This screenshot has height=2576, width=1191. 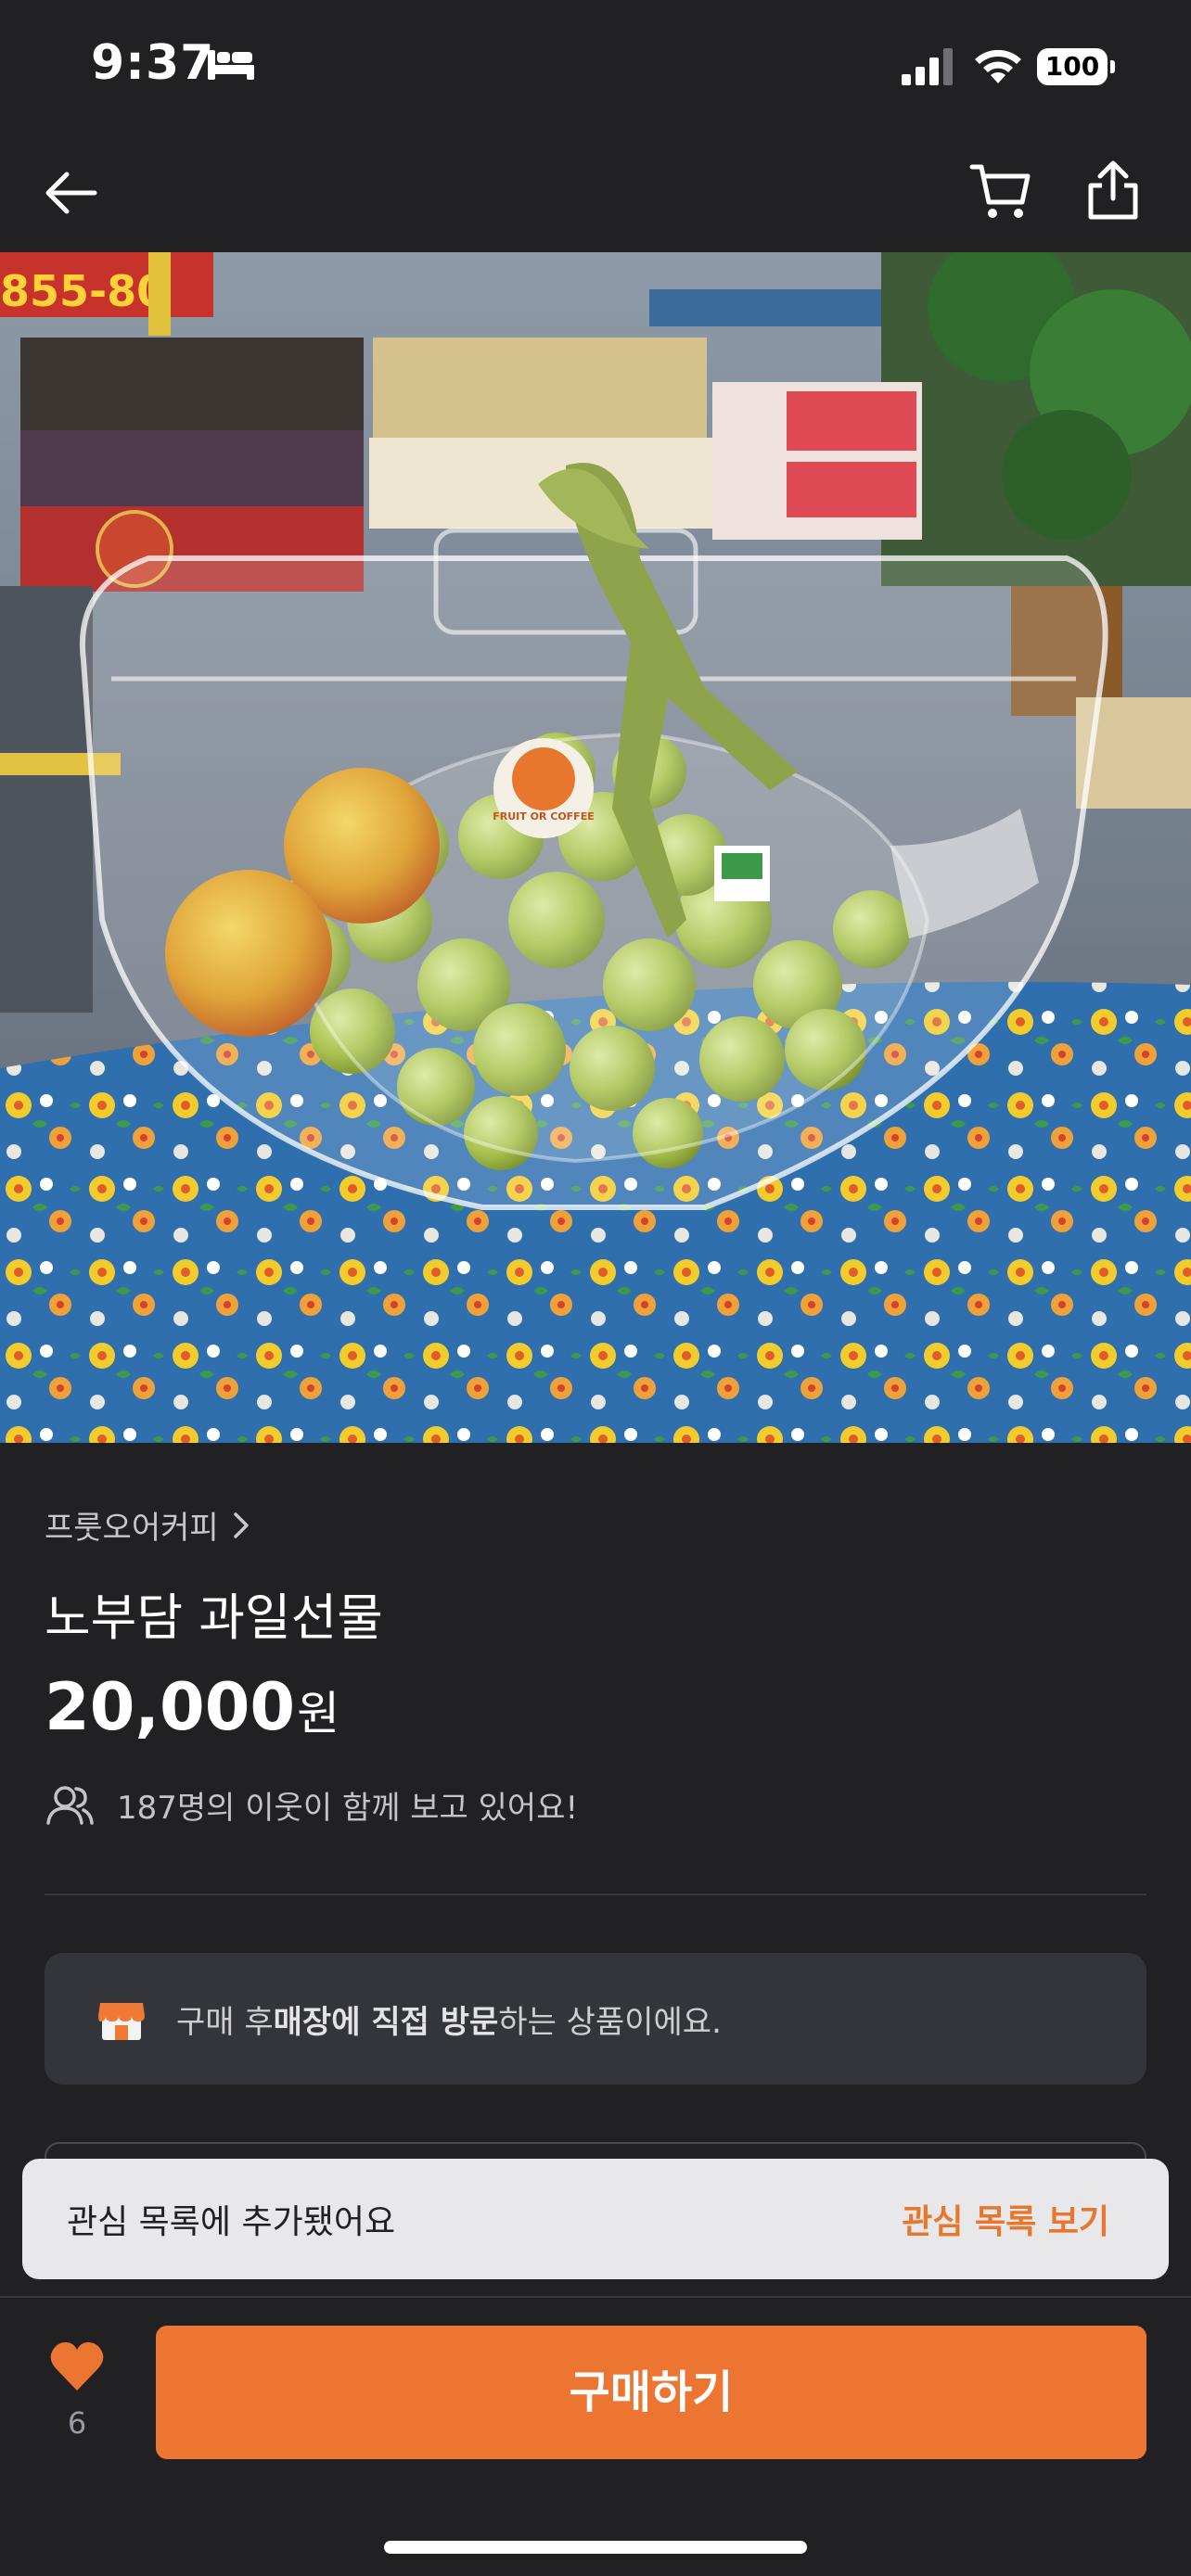 I want to click on viewers-info: 187명의 이웃이 함께 보고 있어요!, so click(x=311, y=1805).